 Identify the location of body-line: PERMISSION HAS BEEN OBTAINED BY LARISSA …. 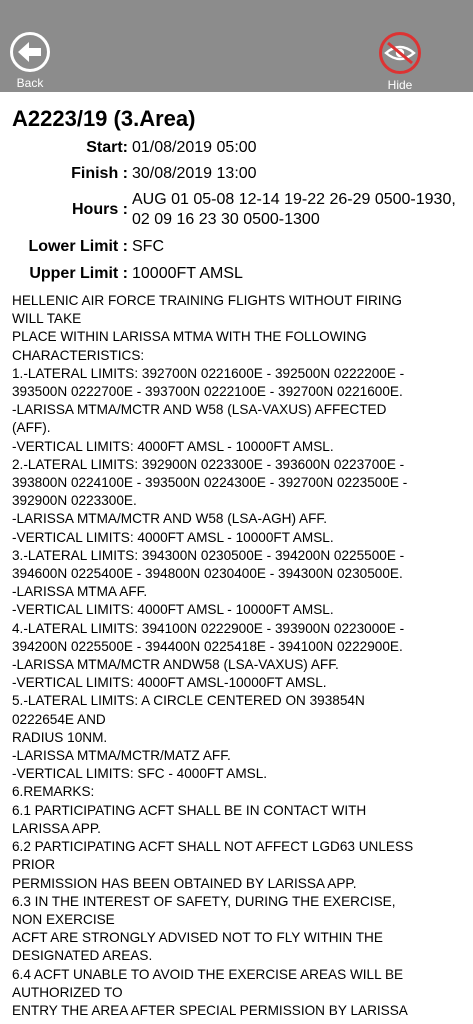
(184, 883).